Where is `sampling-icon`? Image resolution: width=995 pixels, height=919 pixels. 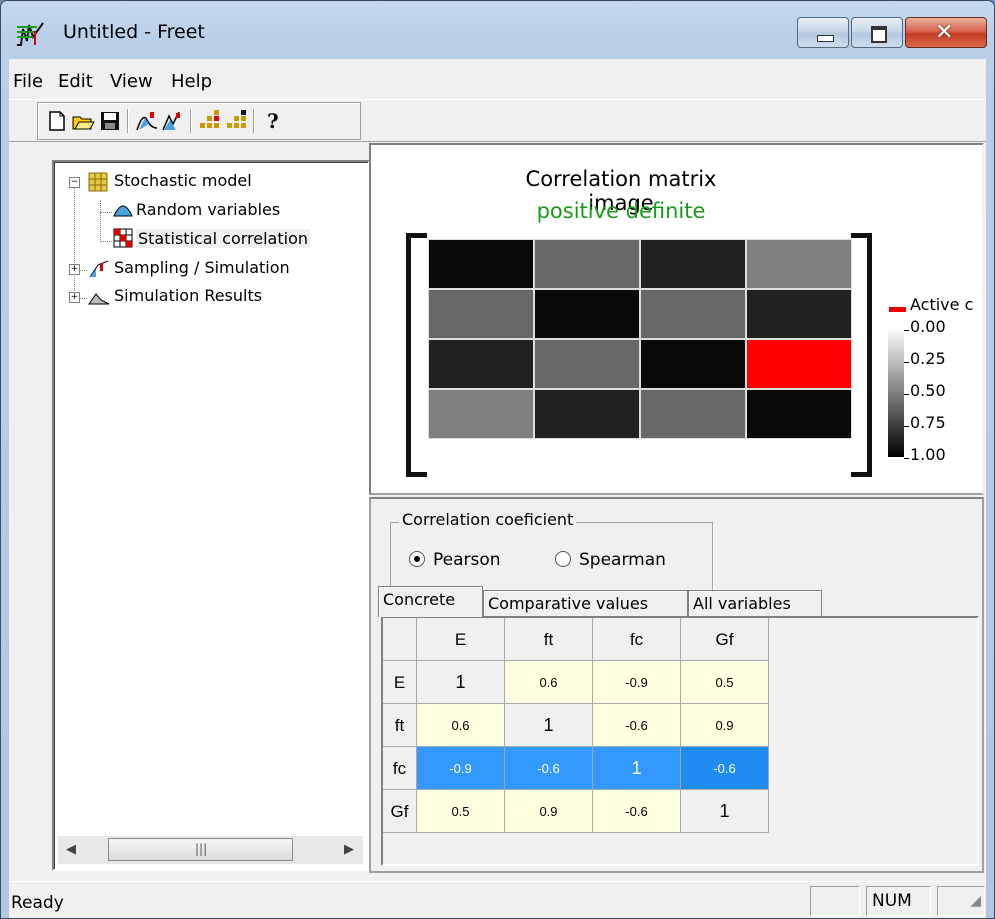 sampling-icon is located at coordinates (173, 121).